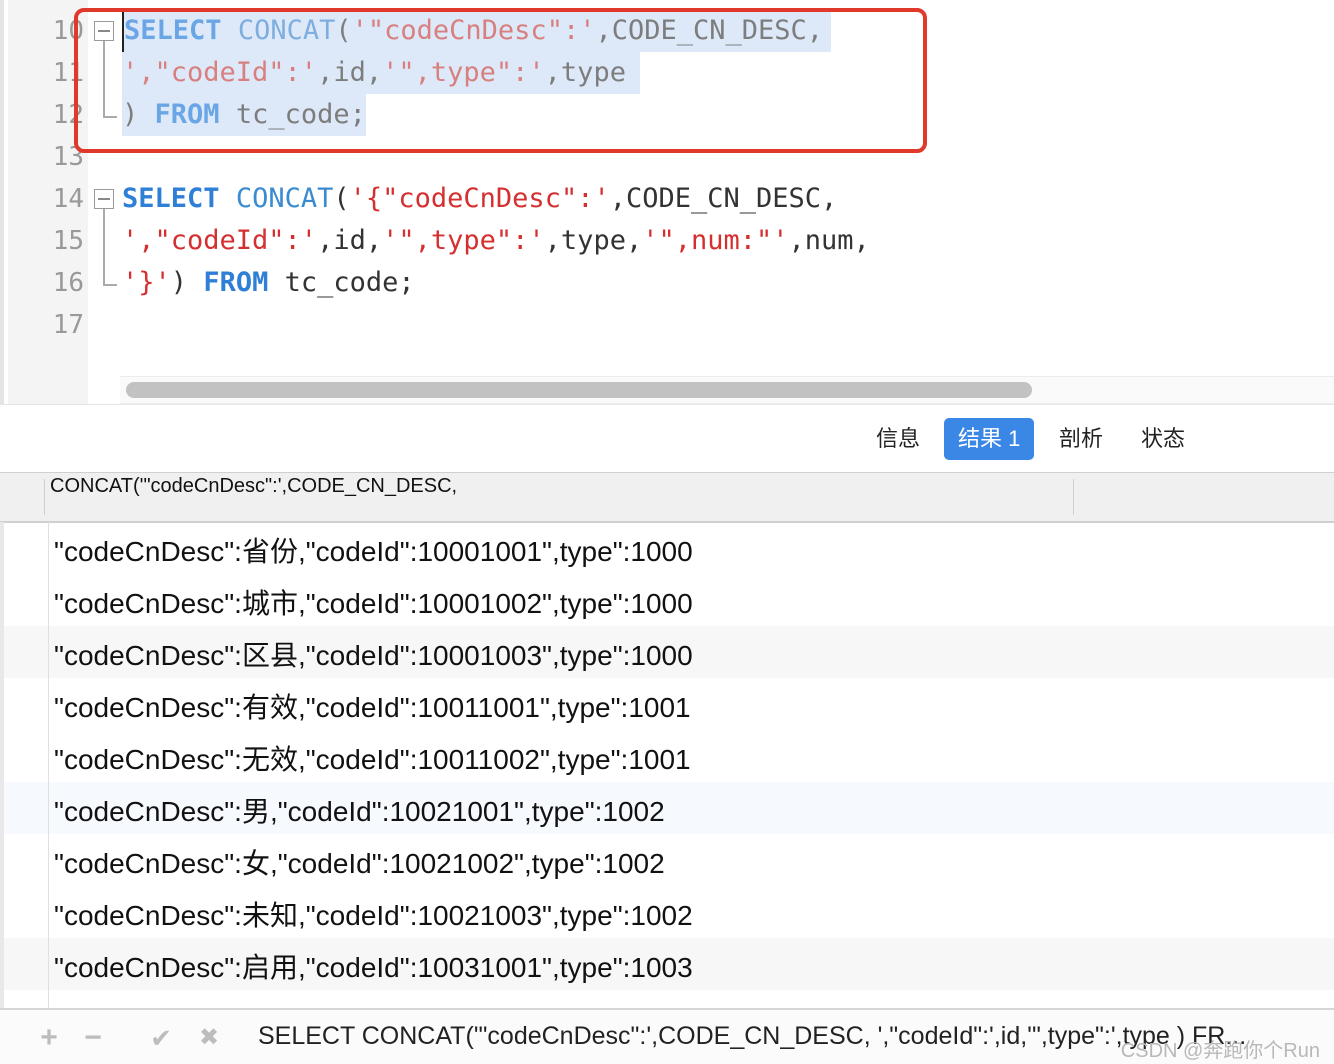 Image resolution: width=1334 pixels, height=1064 pixels. What do you see at coordinates (179, 282) in the screenshot?
I see `paren: )` at bounding box center [179, 282].